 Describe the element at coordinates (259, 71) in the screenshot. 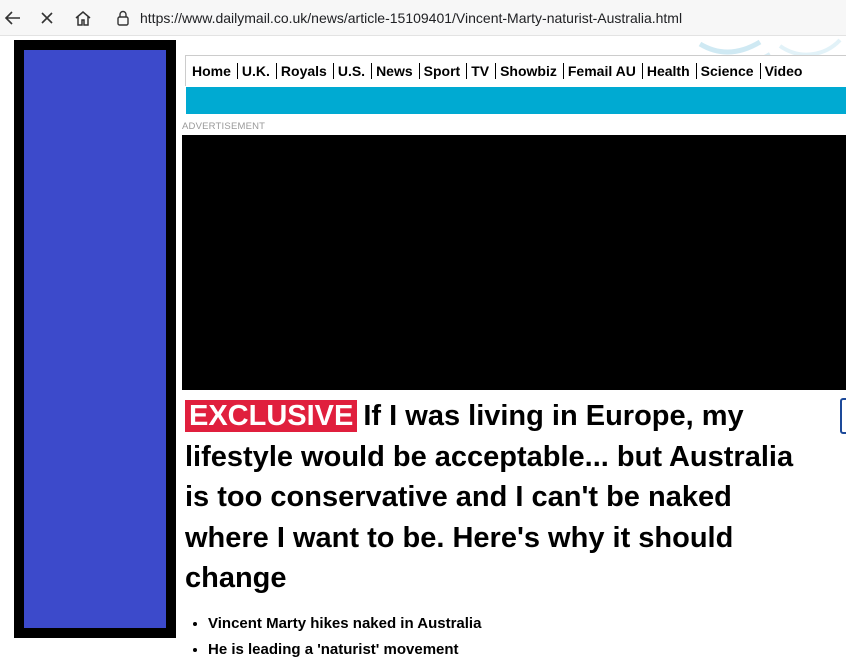

I see `nav-item-uk: U.K.` at that location.